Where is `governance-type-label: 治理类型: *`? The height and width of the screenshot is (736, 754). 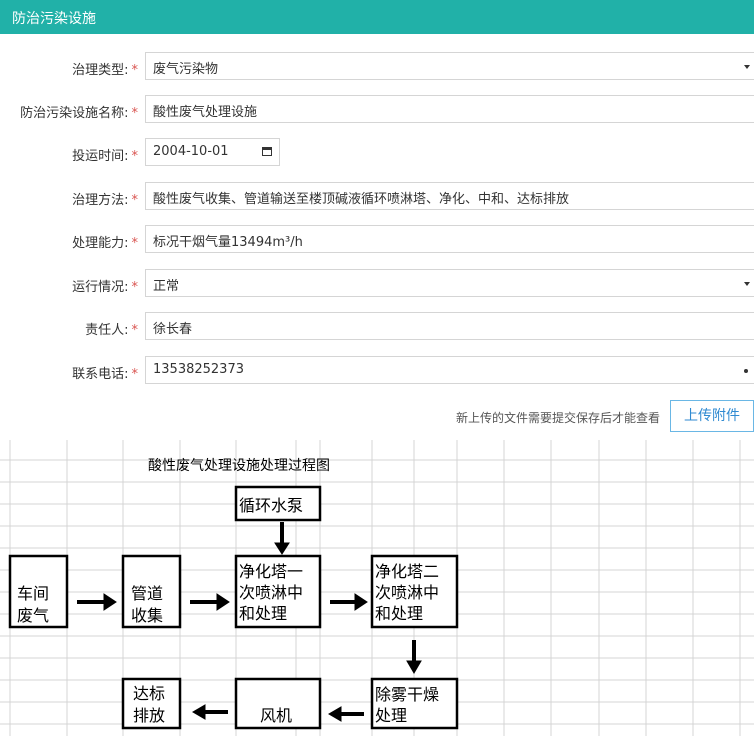 governance-type-label: 治理类型: * is located at coordinates (105, 70).